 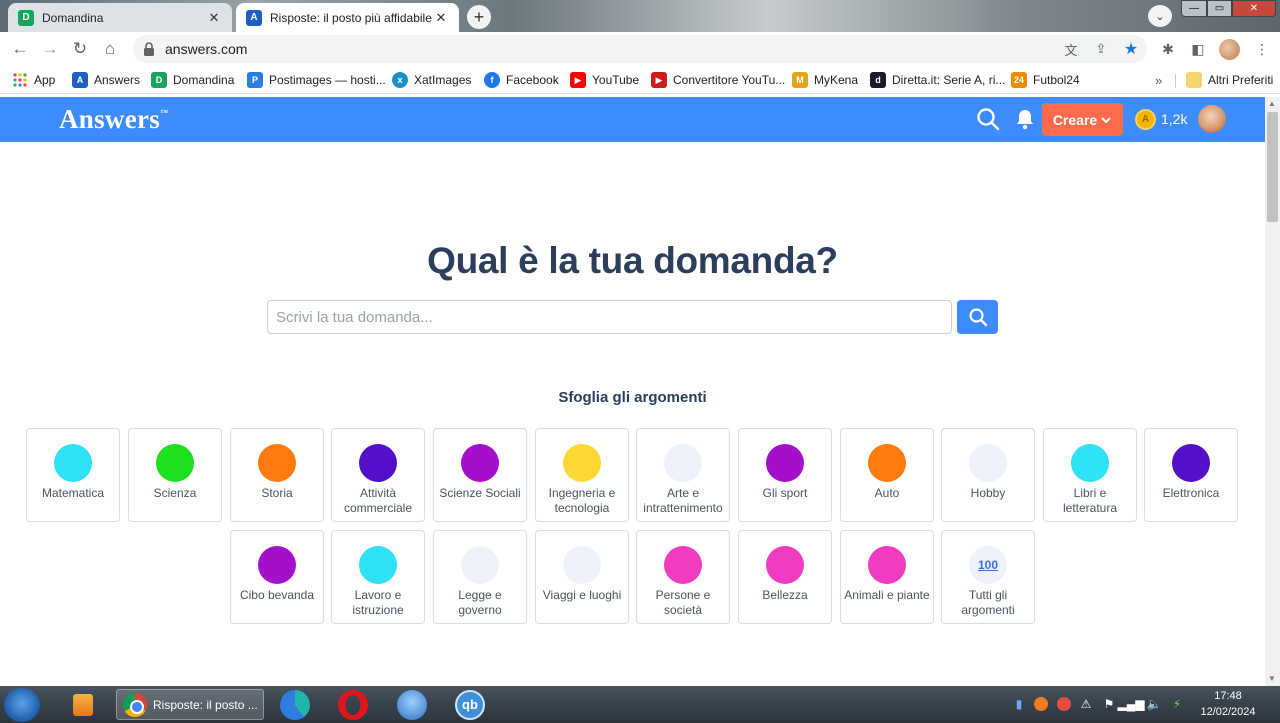 What do you see at coordinates (1131, 704) in the screenshot?
I see `signal-bars-icon: ▂▄▆` at bounding box center [1131, 704].